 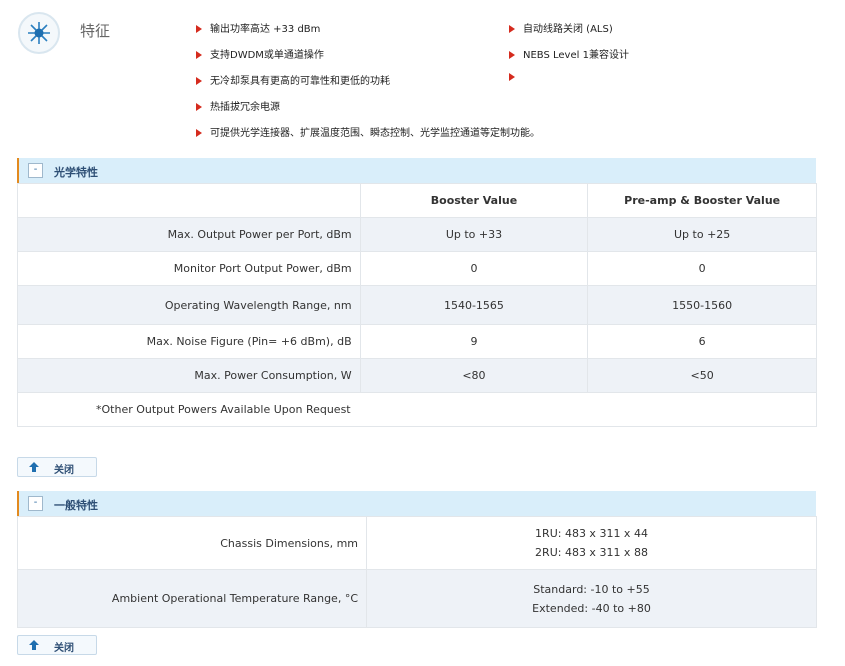 I want to click on booster-value: 1540-1565, so click(x=474, y=305).